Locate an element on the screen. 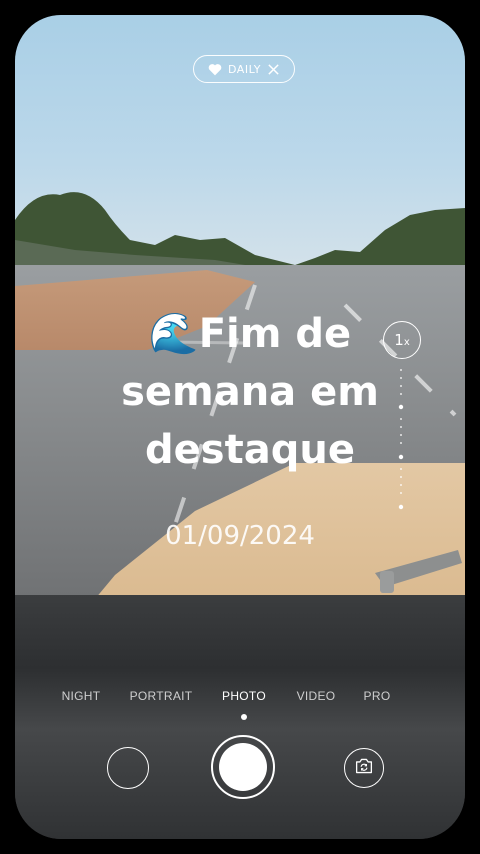 The image size is (480, 854). mode-video: VIDEO is located at coordinates (316, 696).